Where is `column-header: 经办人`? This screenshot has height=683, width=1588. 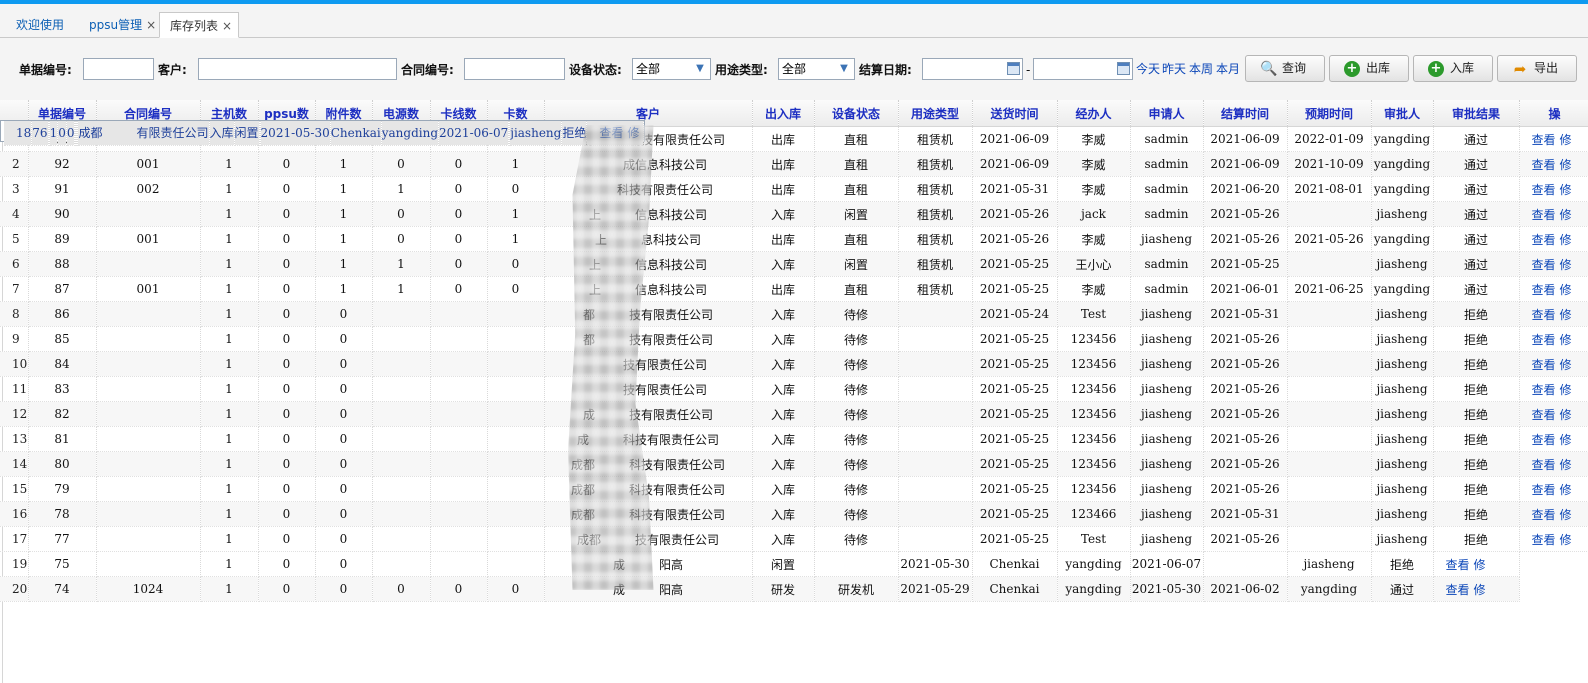 column-header: 经办人 is located at coordinates (1094, 113).